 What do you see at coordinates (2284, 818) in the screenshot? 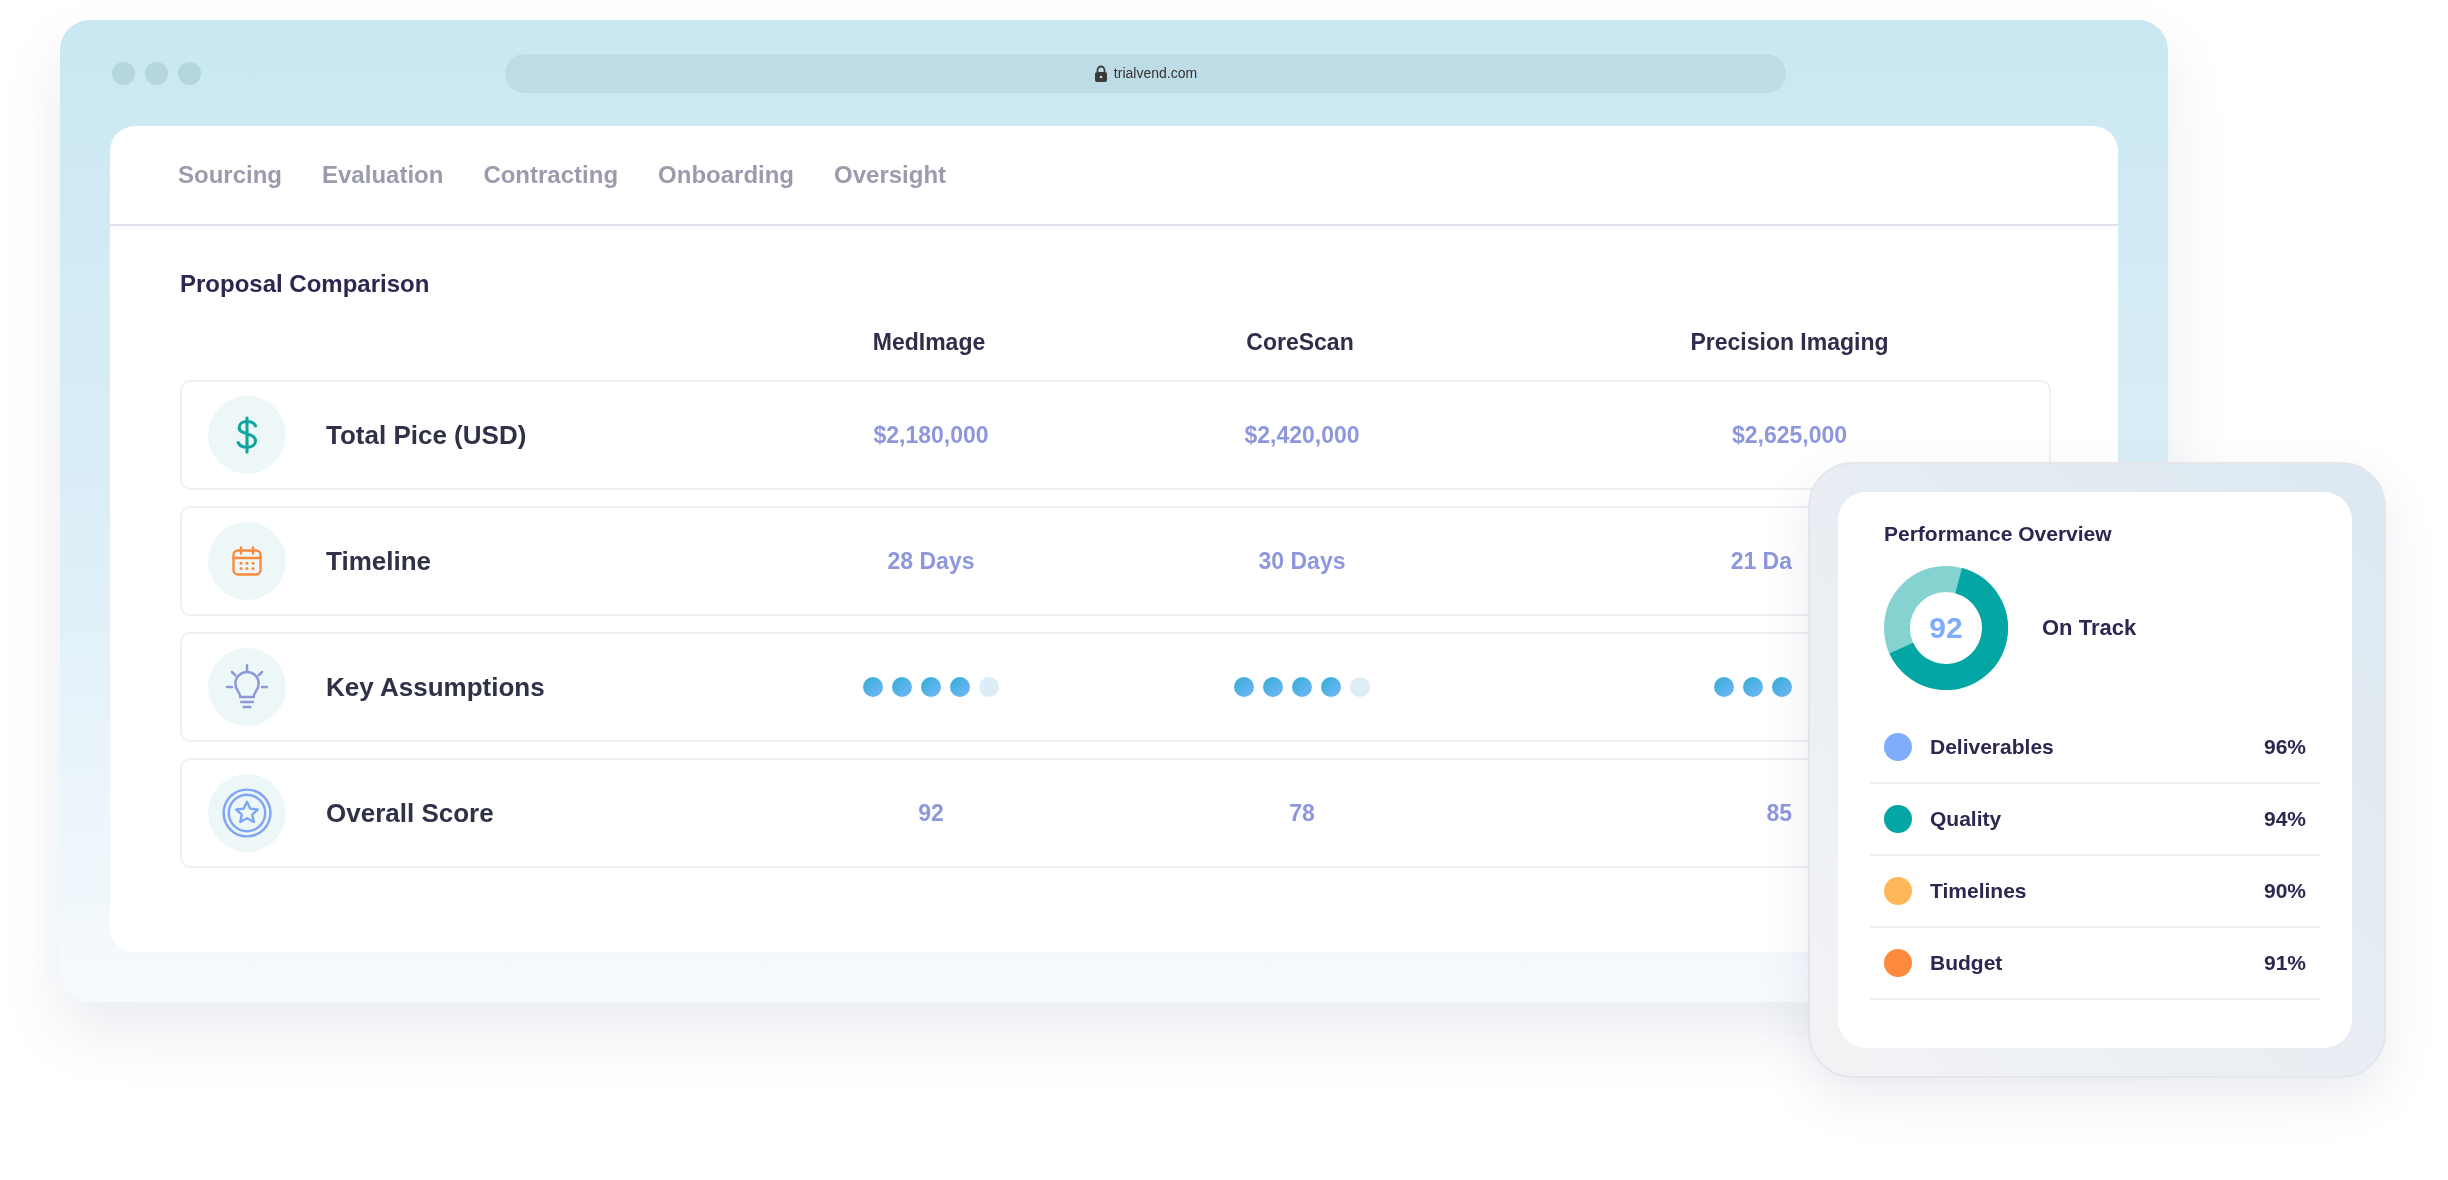
I see `metric-value: 94%` at bounding box center [2284, 818].